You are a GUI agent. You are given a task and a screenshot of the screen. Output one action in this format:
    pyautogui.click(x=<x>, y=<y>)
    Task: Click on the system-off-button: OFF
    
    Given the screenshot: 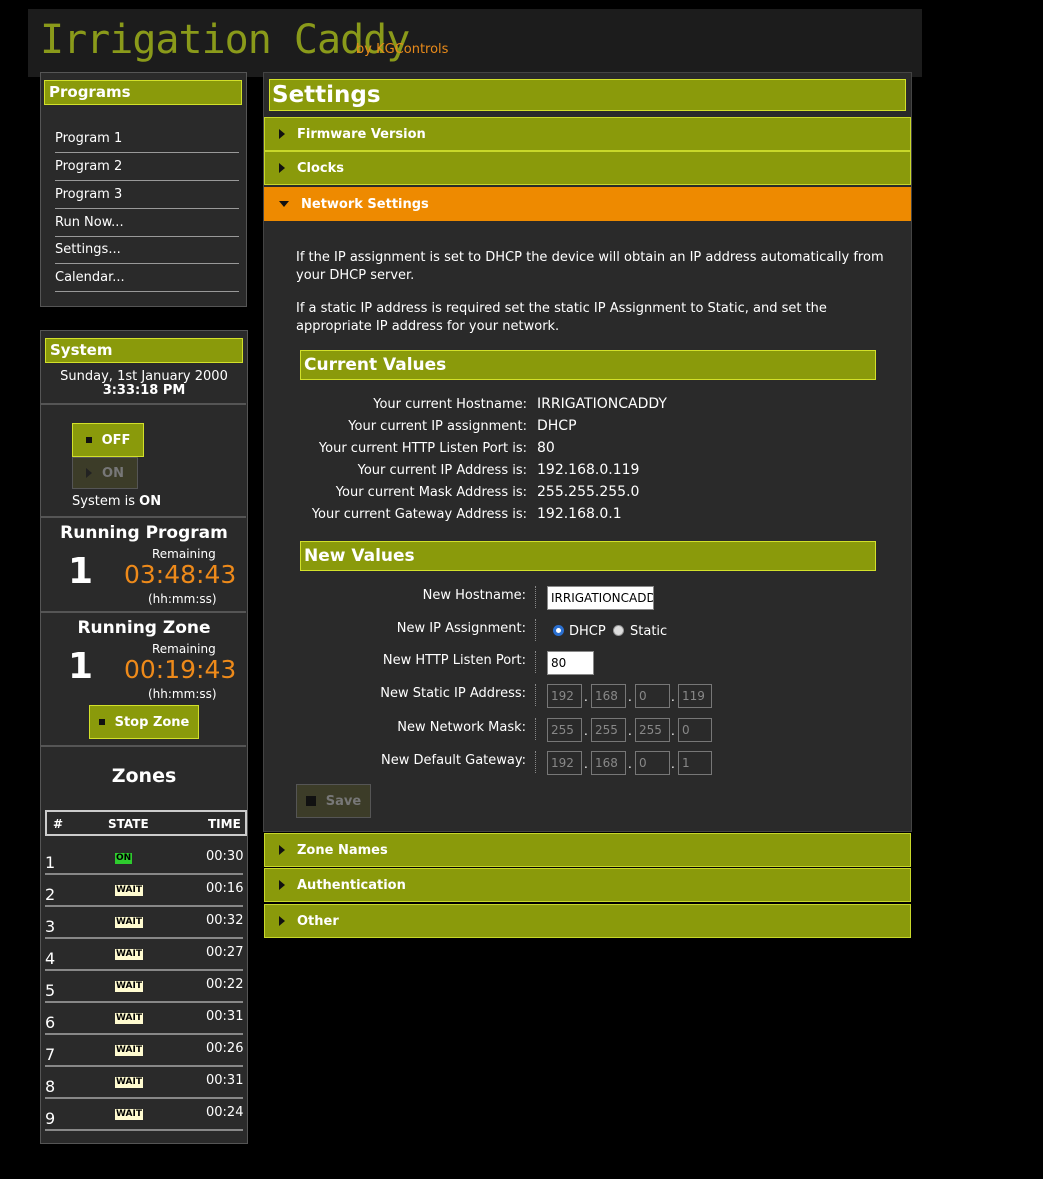 What is the action you would take?
    pyautogui.click(x=108, y=440)
    